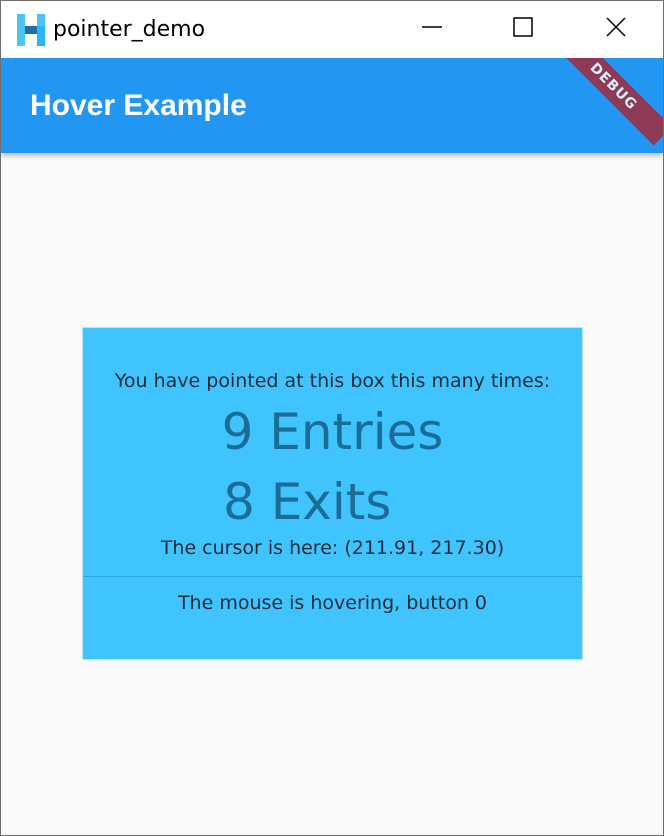 Image resolution: width=664 pixels, height=836 pixels. I want to click on close-icon, so click(616, 29).